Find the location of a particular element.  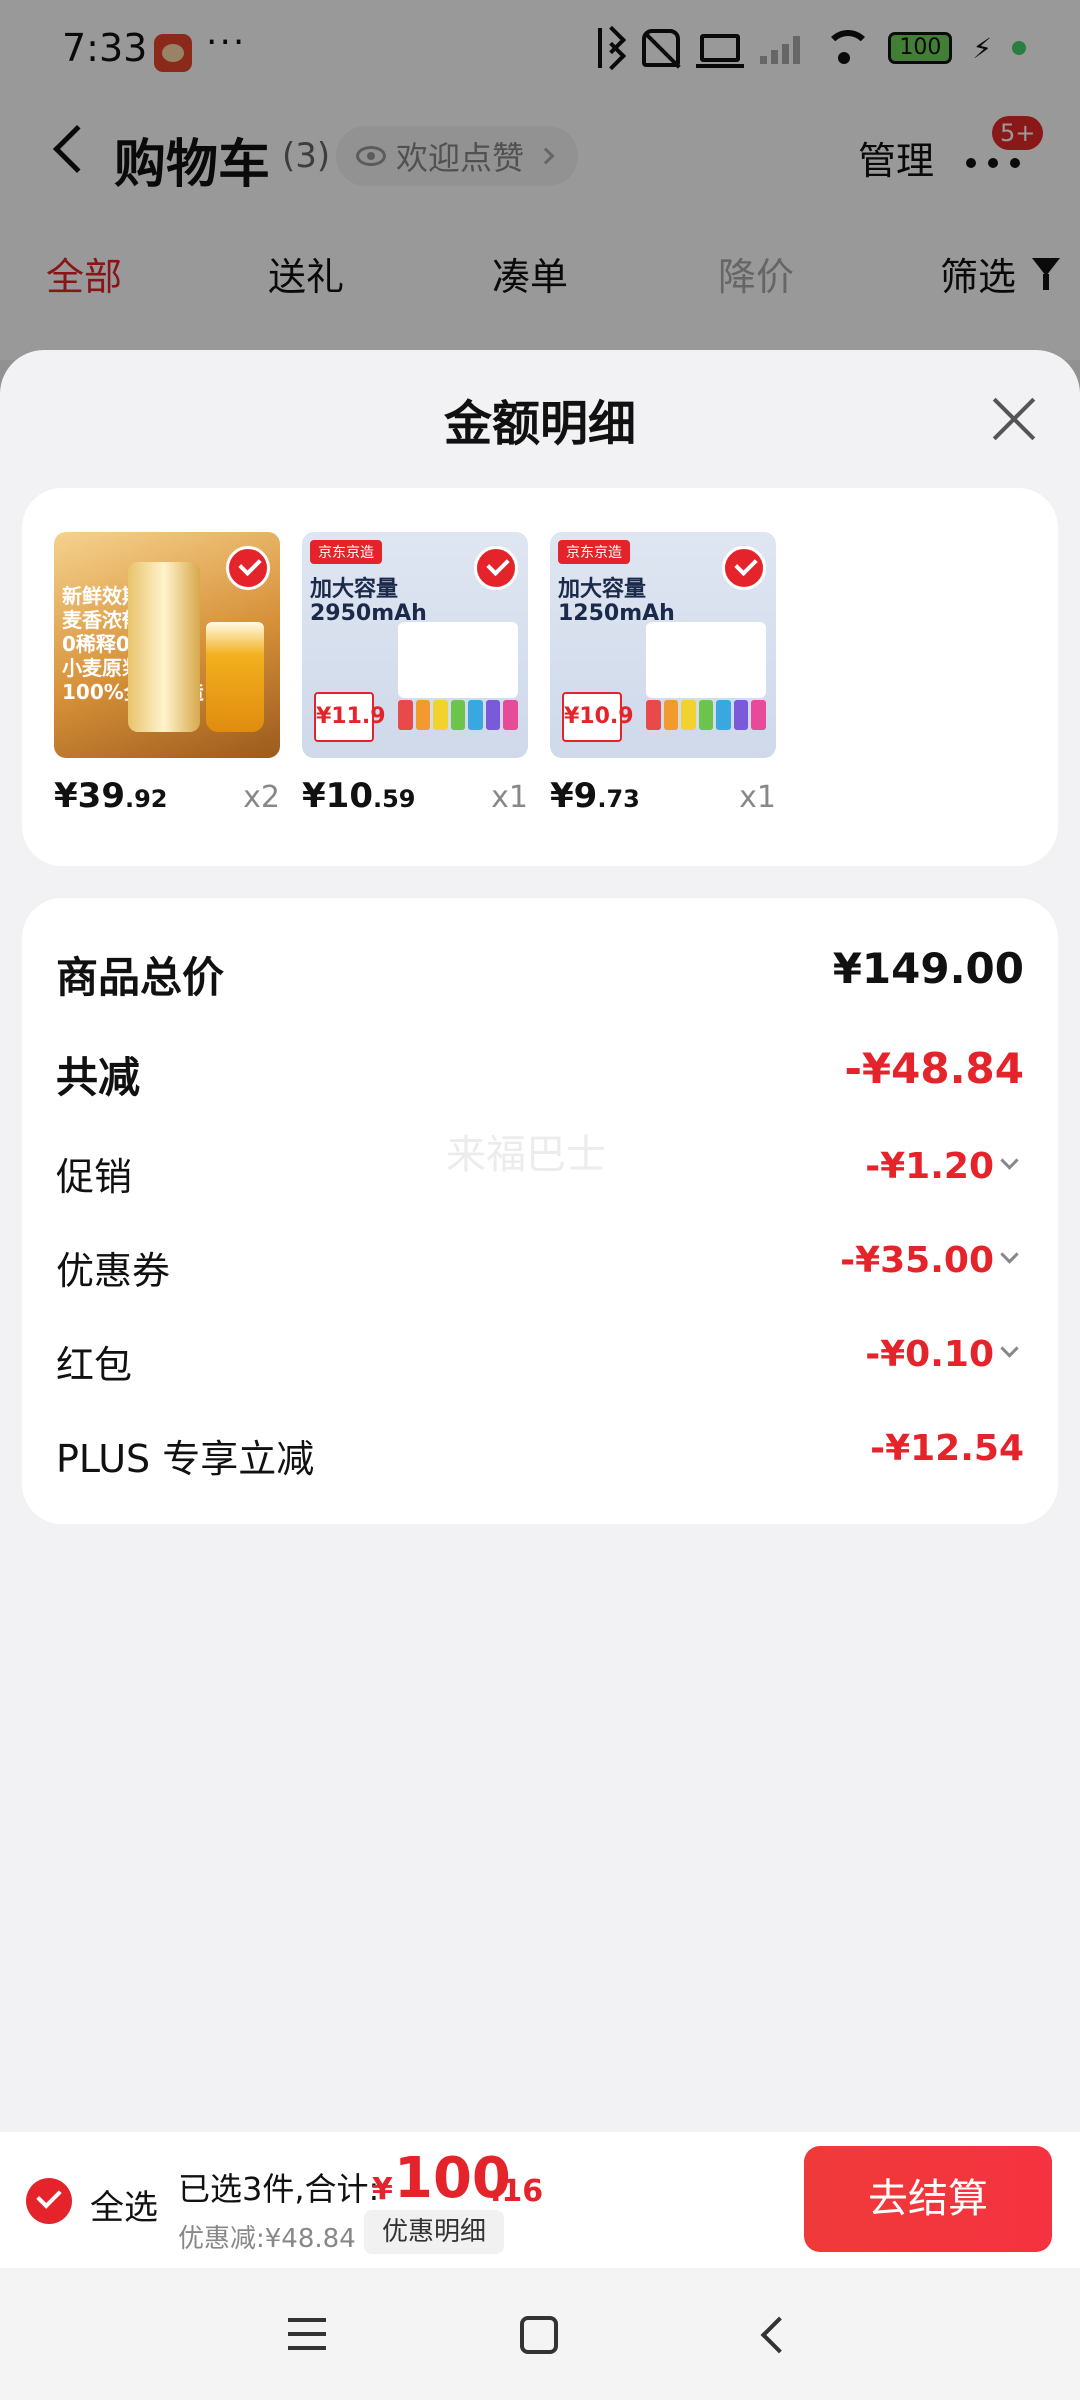

beer-can-icon is located at coordinates (164, 647).